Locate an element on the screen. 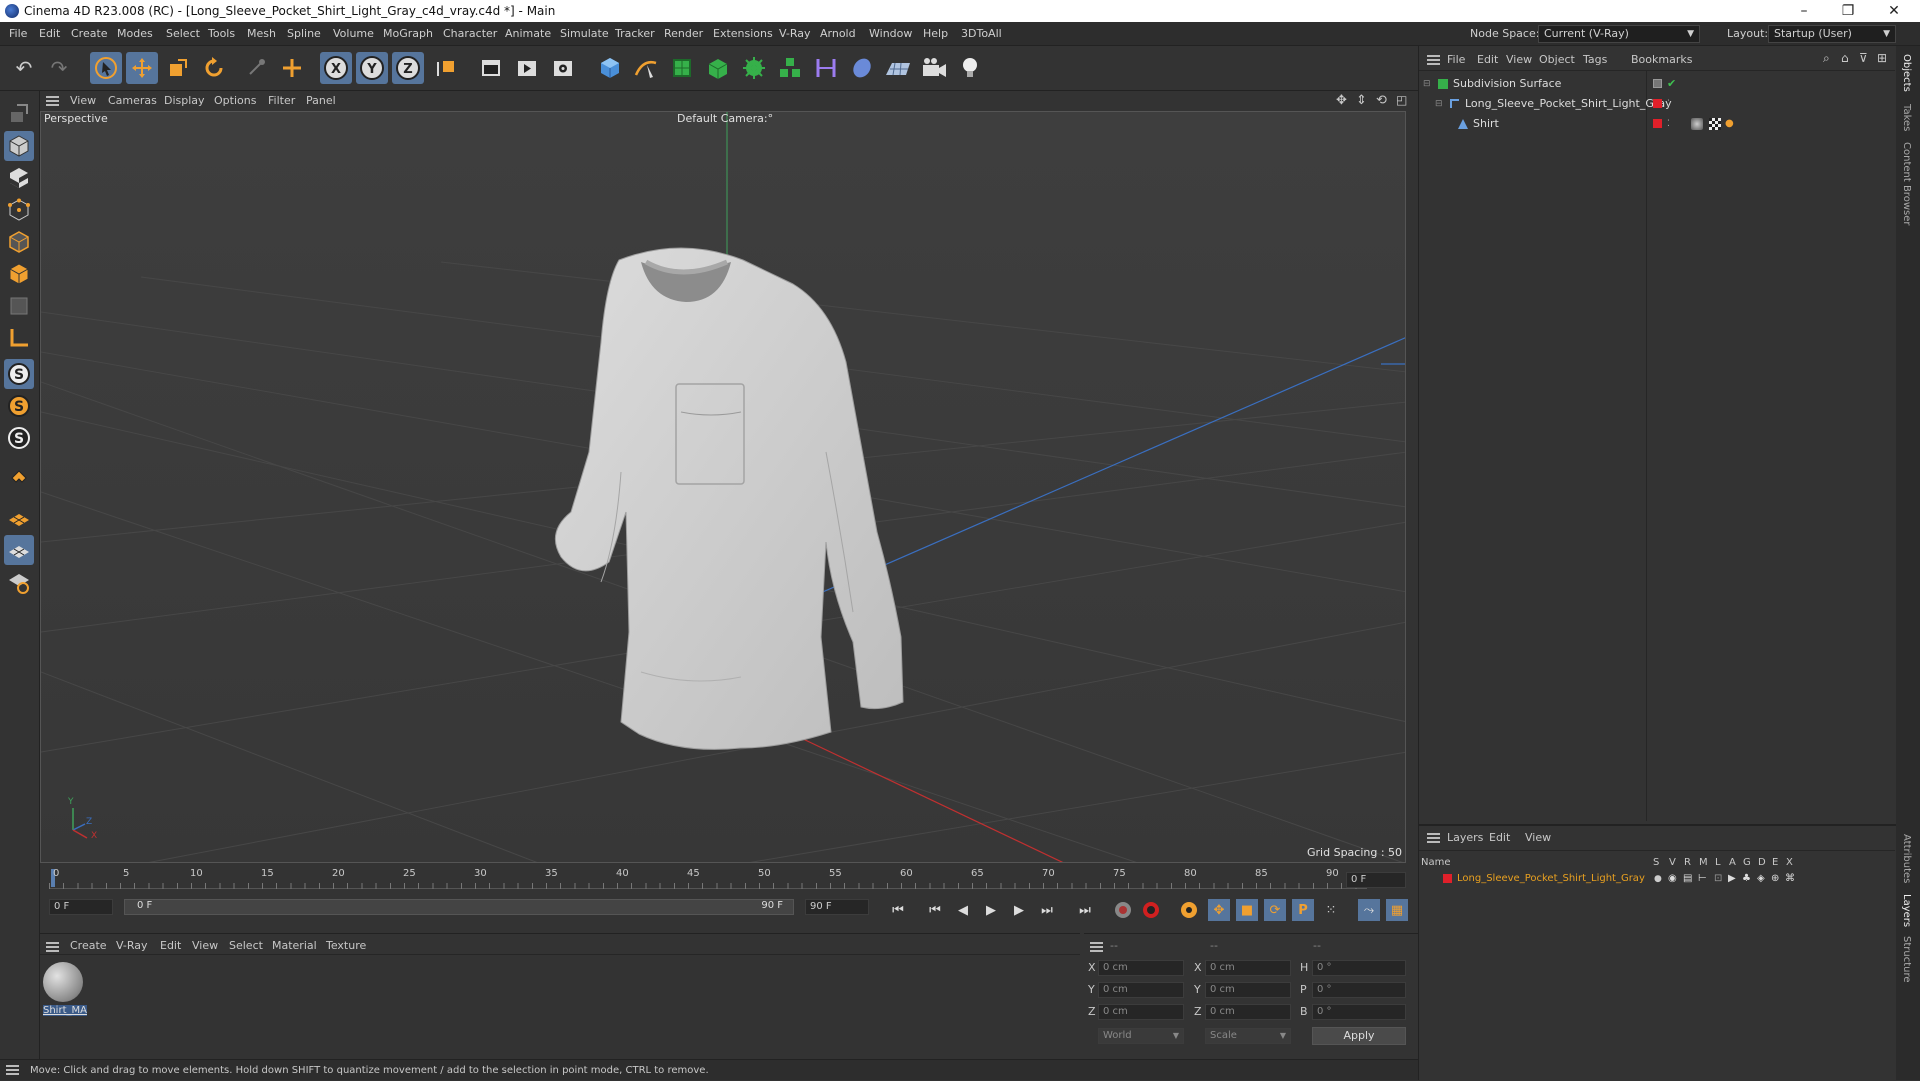 This screenshot has height=1081, width=1920. menu-extensions: Extensions is located at coordinates (743, 34).